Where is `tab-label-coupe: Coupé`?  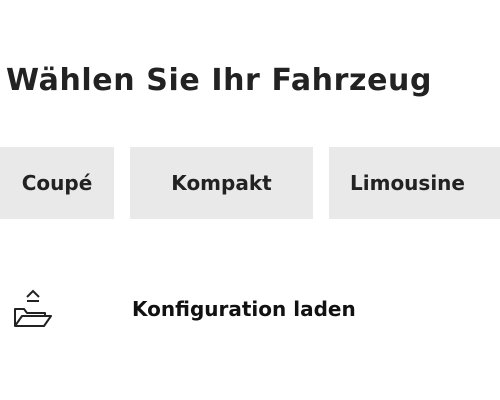 tab-label-coupe: Coupé is located at coordinates (57, 183).